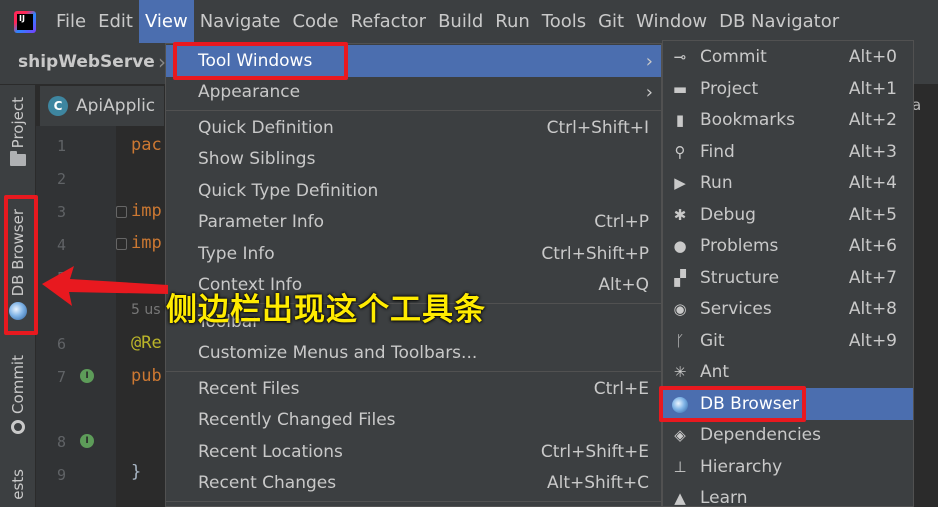 The image size is (938, 507). Describe the element at coordinates (788, 309) in the screenshot. I see `submenu-item-services: ◉ Services Alt+8` at that location.